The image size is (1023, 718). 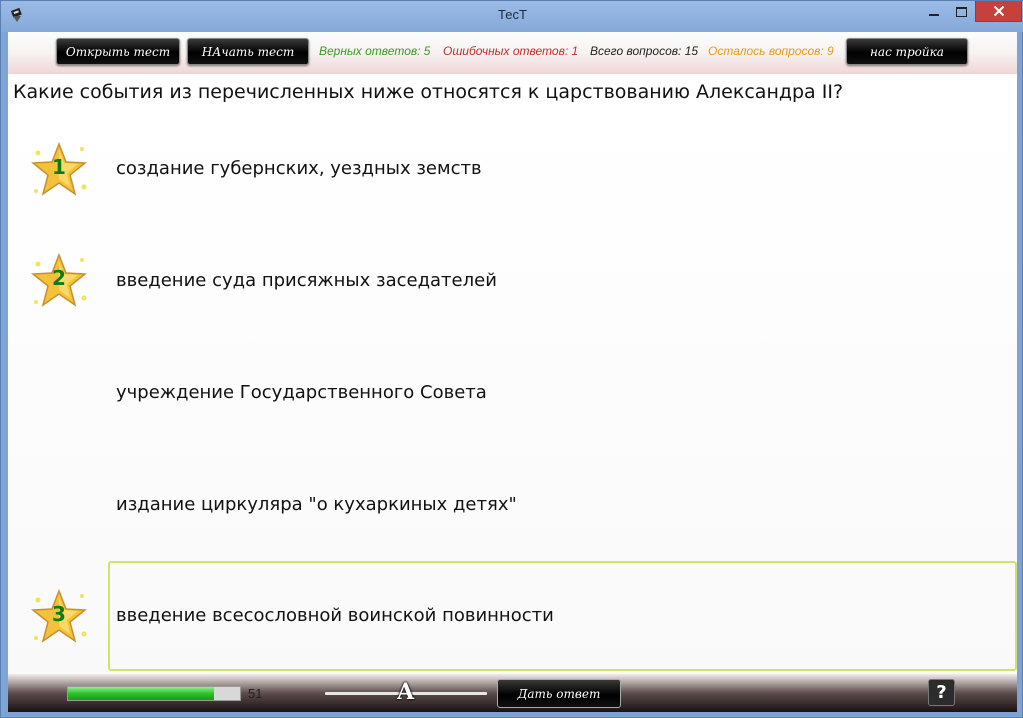 What do you see at coordinates (118, 51) in the screenshot?
I see `open-test-button: Открыть тест` at bounding box center [118, 51].